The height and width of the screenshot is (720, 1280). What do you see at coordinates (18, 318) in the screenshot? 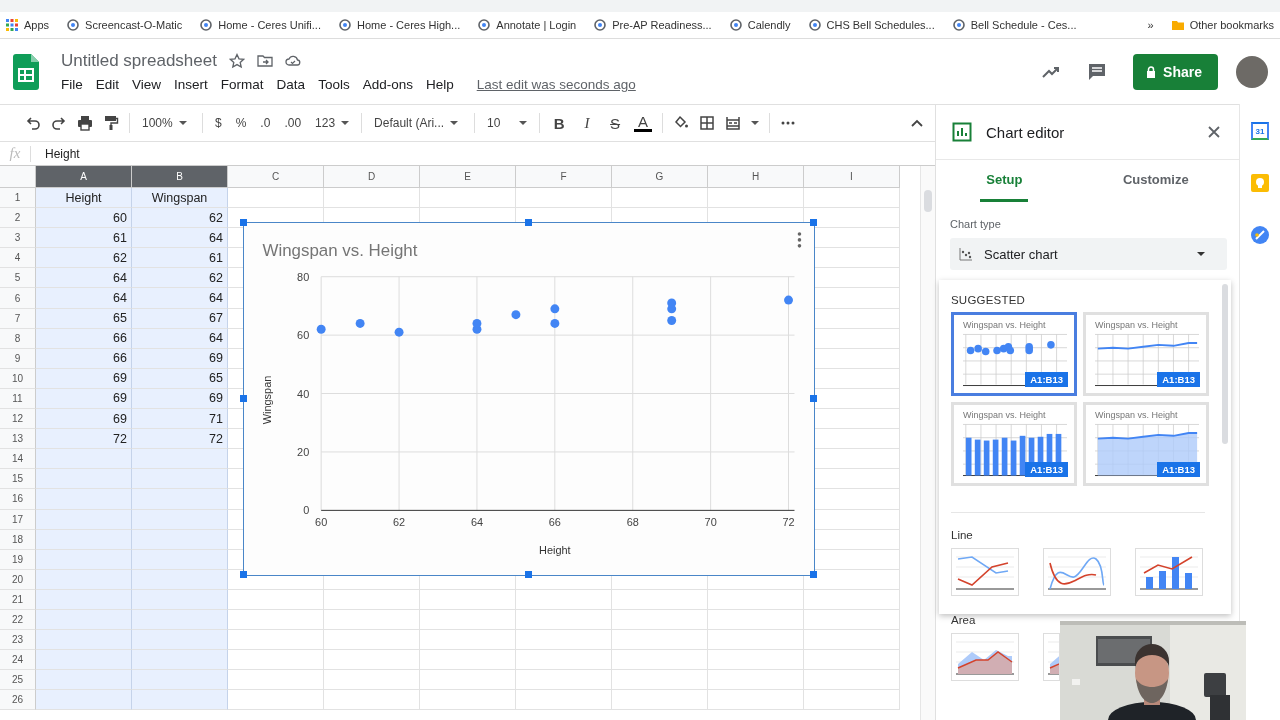
I see `row-header: 7` at bounding box center [18, 318].